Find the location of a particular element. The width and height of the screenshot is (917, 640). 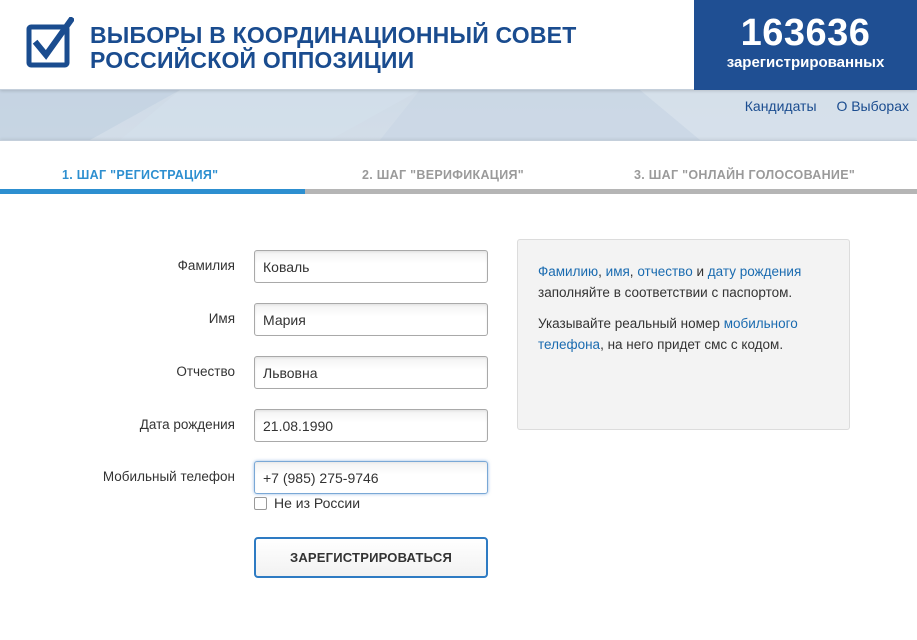

name-row: Имя is located at coordinates (250, 320).